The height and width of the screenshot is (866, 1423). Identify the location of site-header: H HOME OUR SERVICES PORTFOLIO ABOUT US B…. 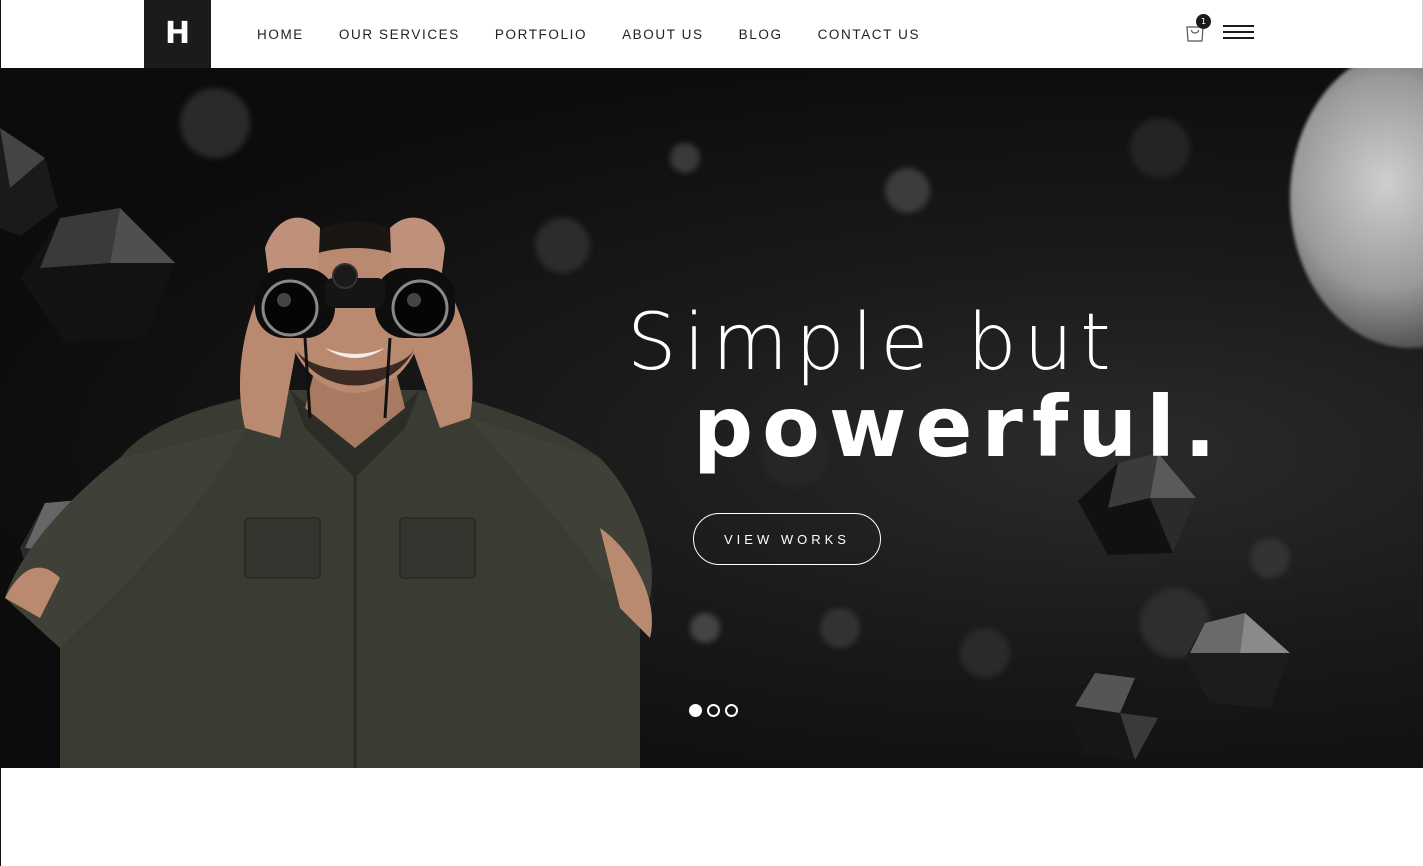
(711, 34).